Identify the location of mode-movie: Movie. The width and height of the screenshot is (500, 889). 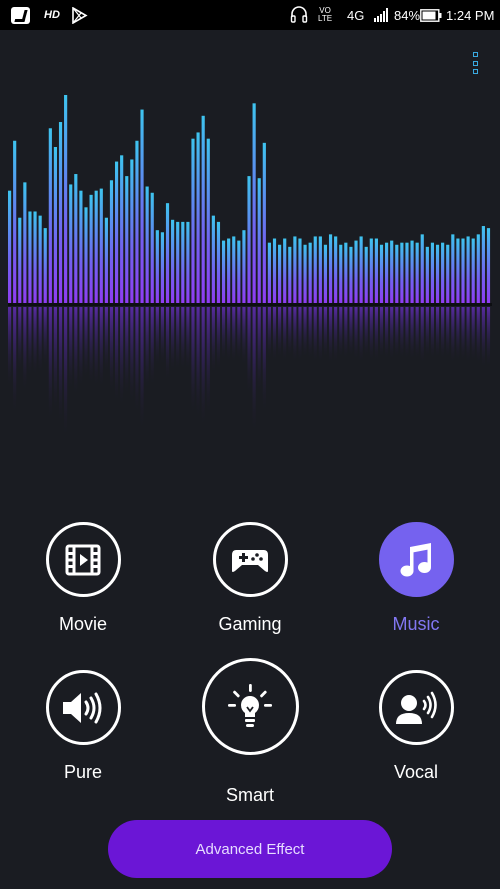
(83, 578).